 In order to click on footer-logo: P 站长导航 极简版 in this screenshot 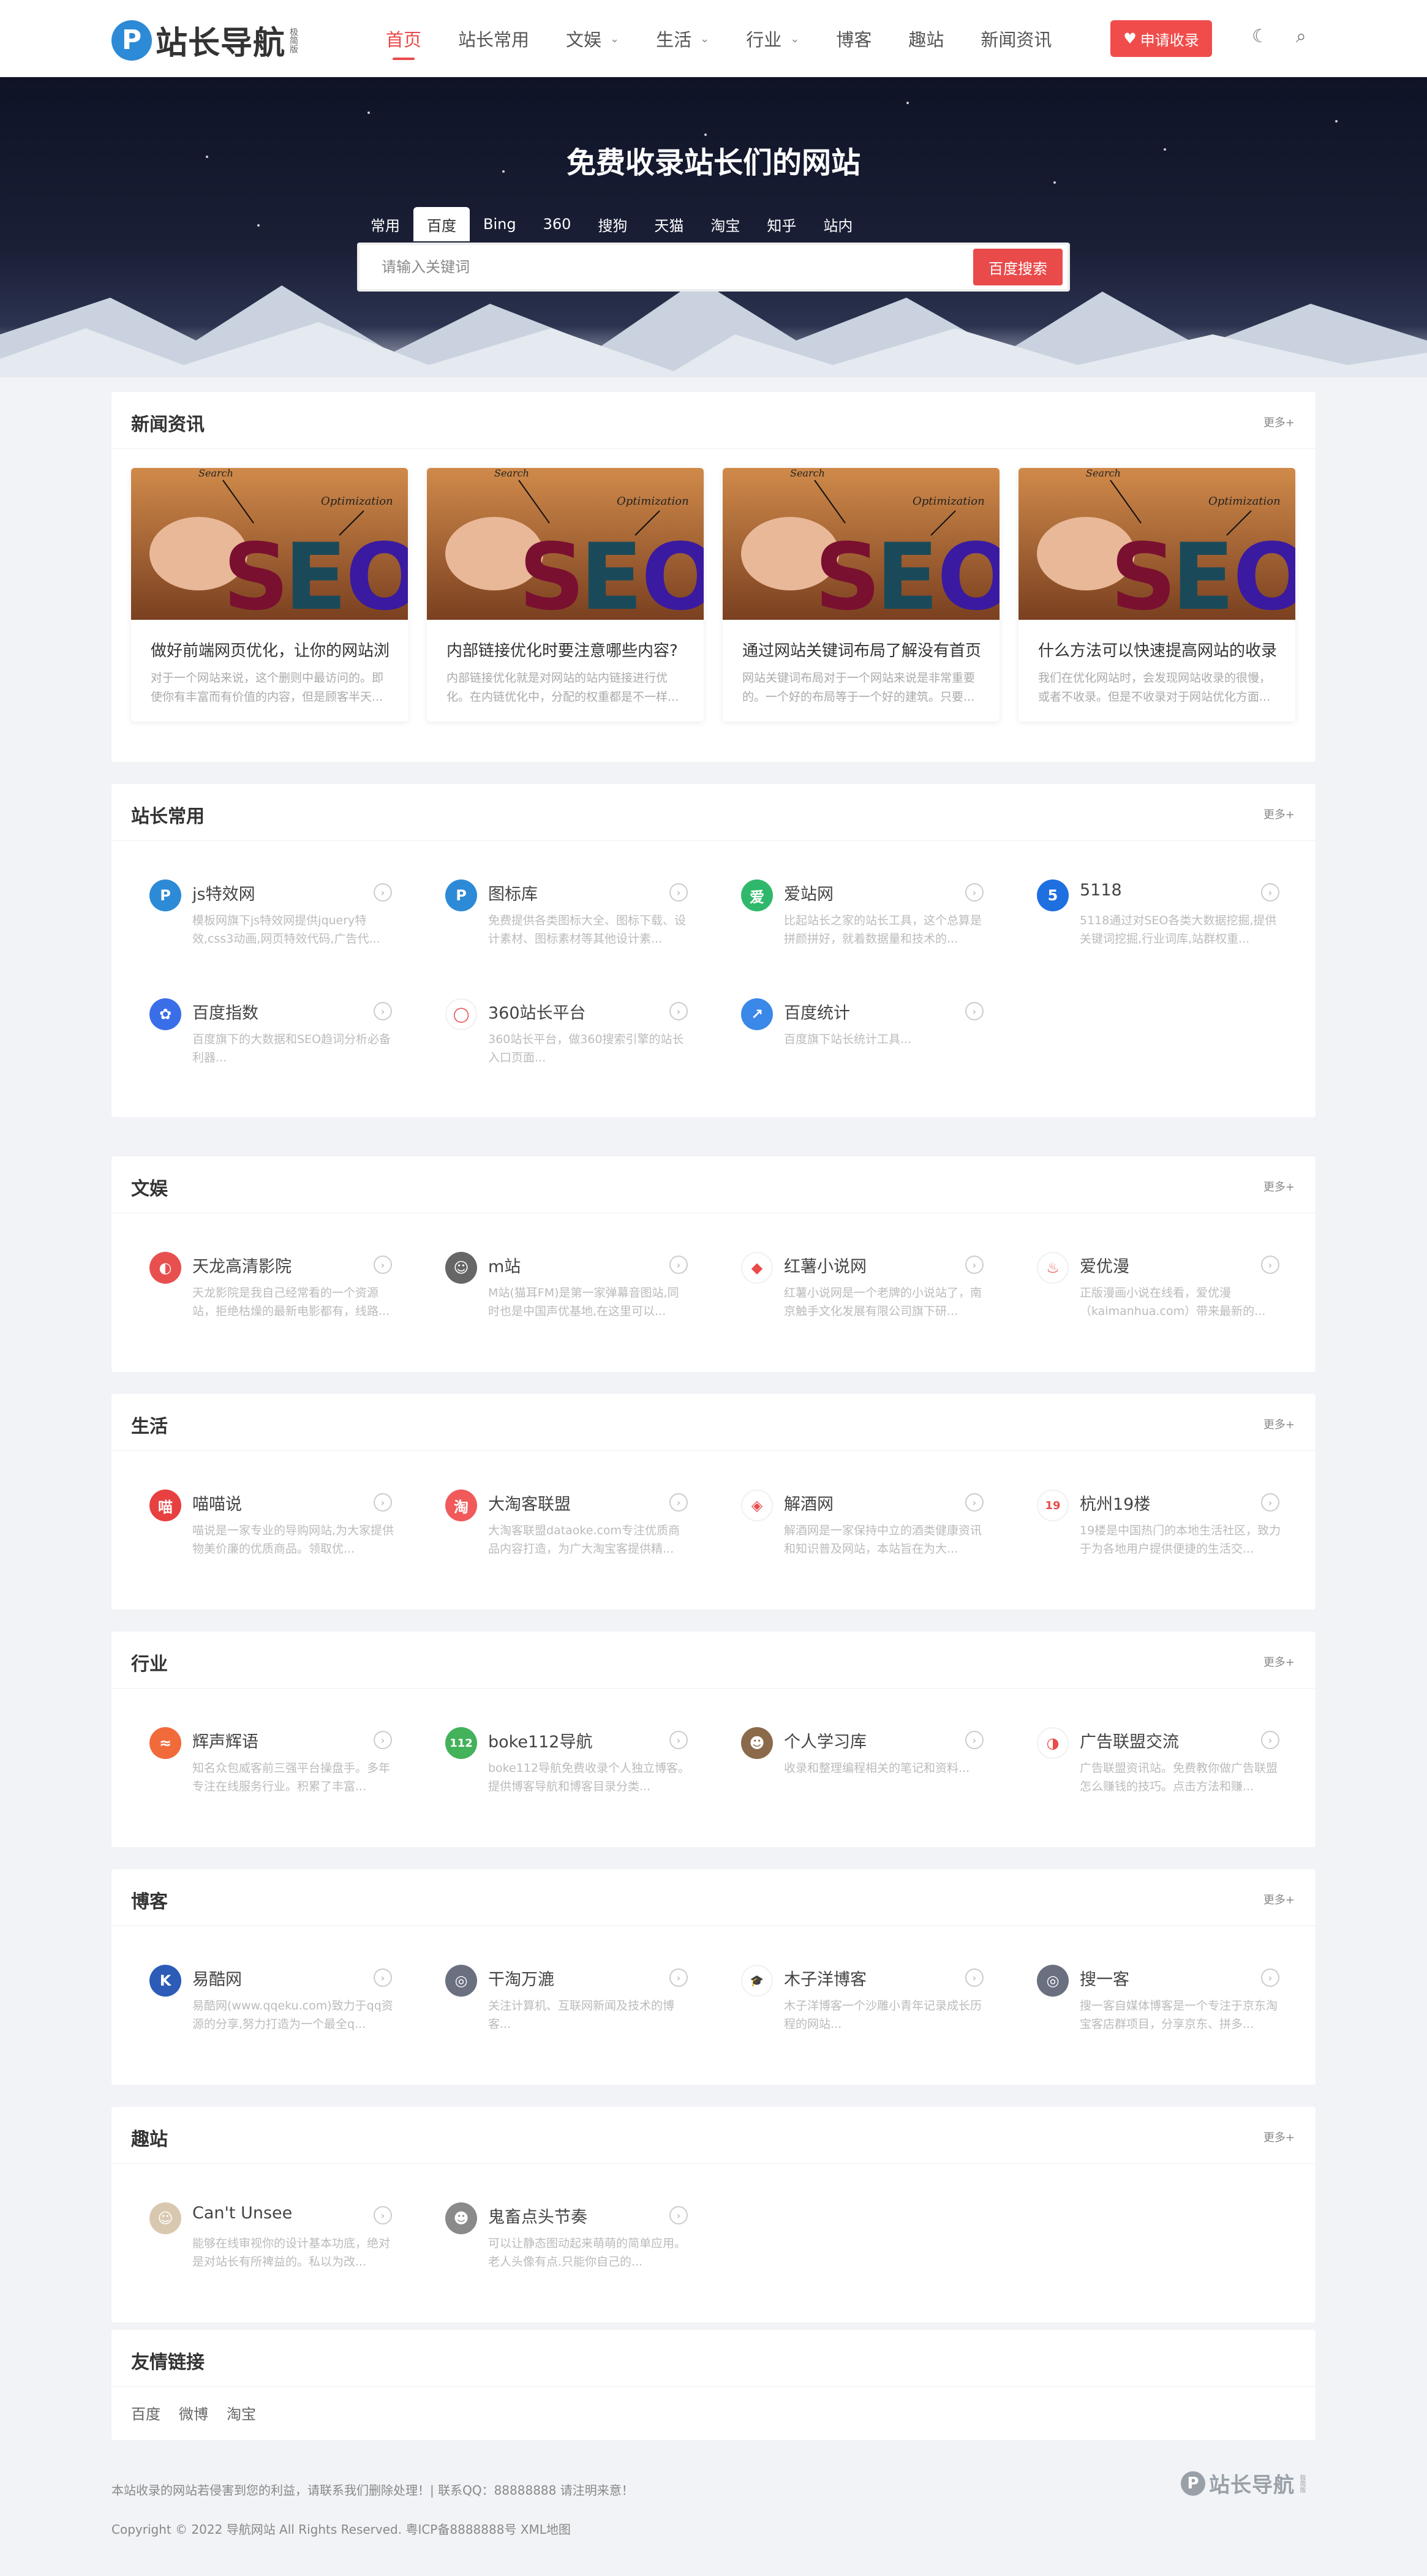, I will do `click(1243, 2483)`.